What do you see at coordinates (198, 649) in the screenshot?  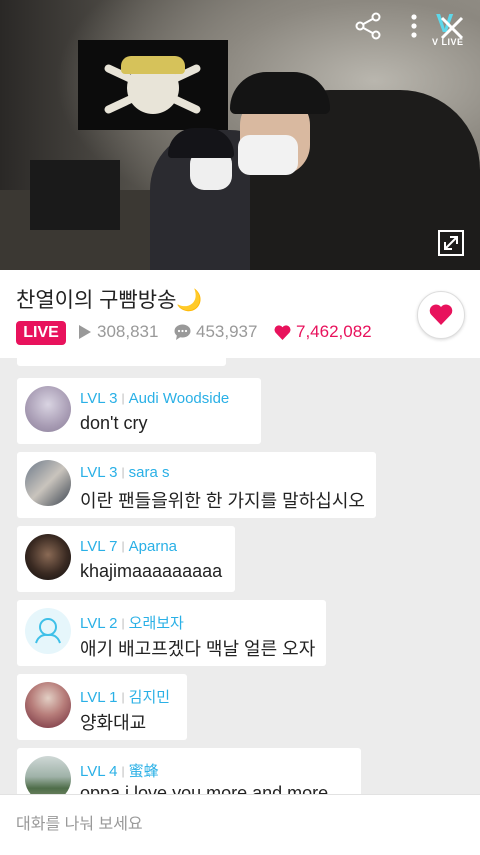 I see `message-text: 애기 배고프겠다 맥날 얼른 오자` at bounding box center [198, 649].